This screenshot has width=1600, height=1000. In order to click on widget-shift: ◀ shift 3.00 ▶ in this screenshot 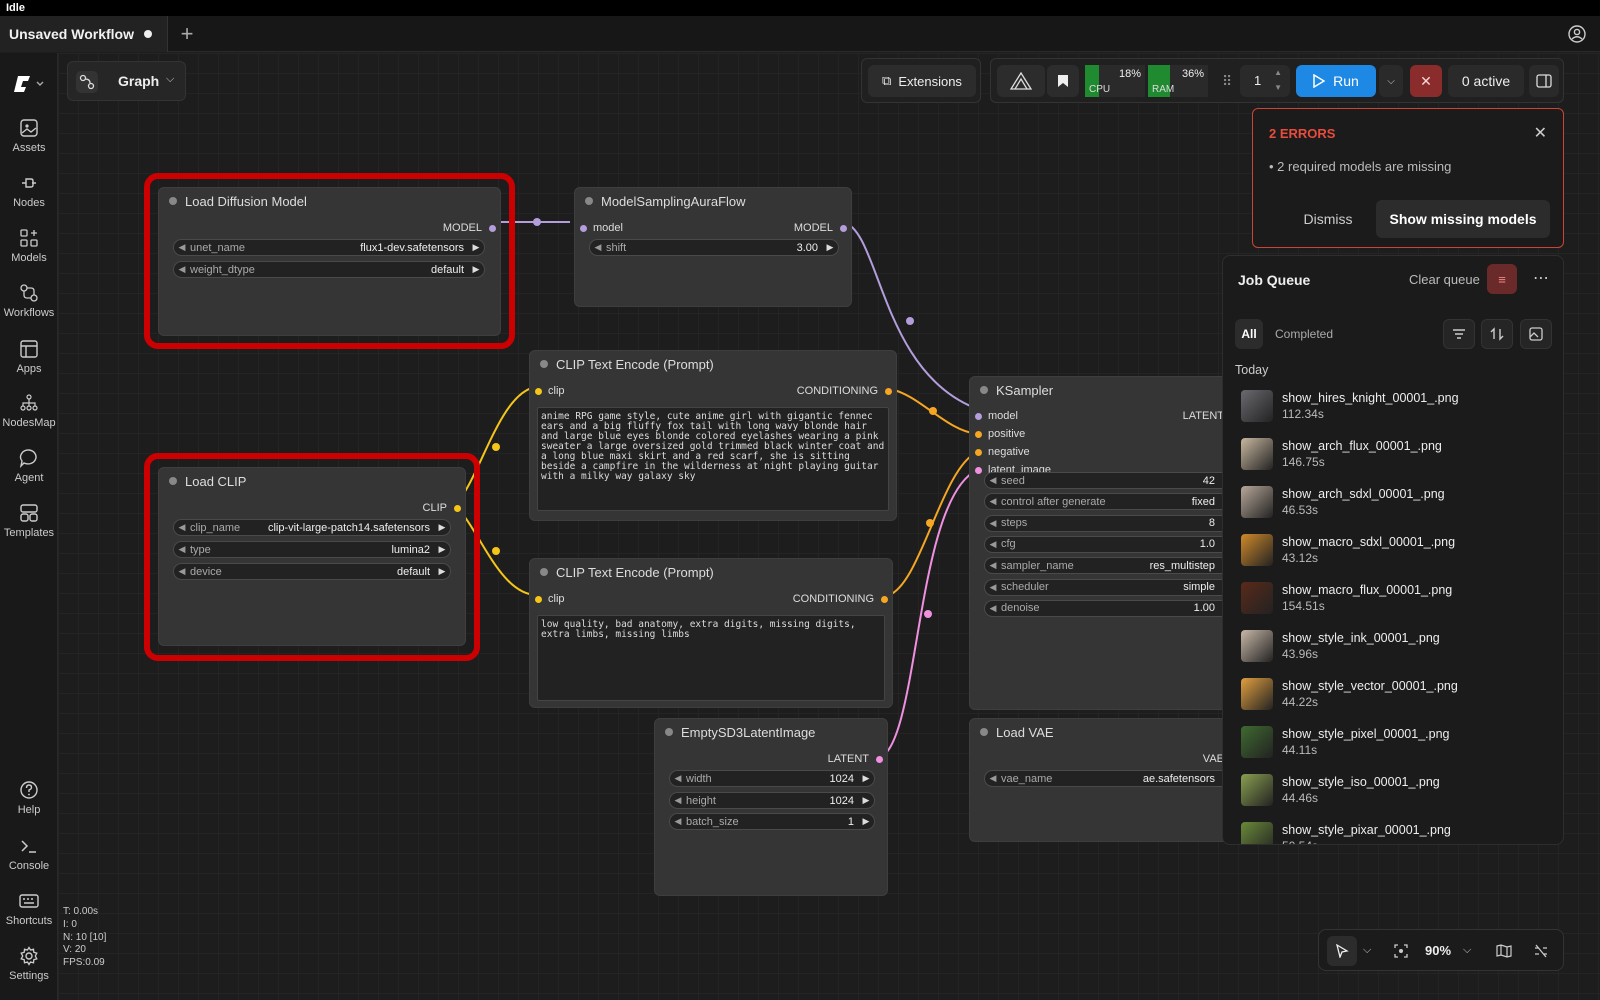, I will do `click(714, 247)`.